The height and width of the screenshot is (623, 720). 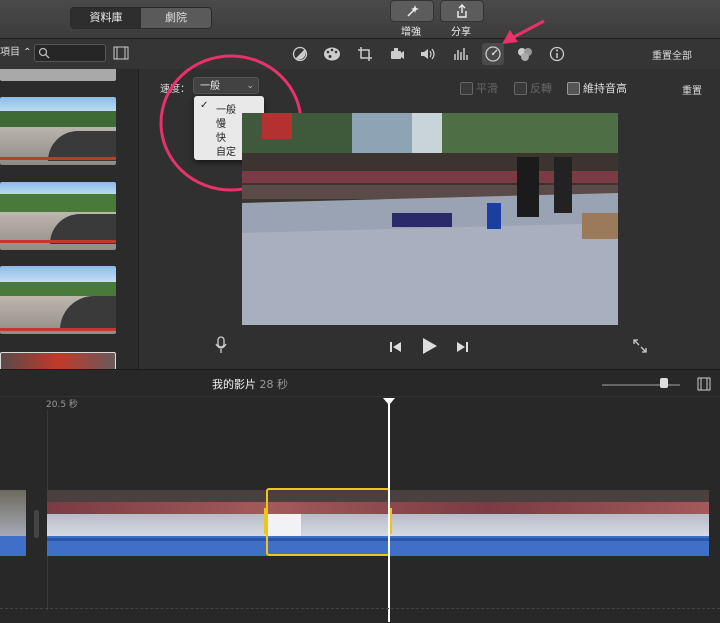 I want to click on playhead-marker, so click(x=389, y=401).